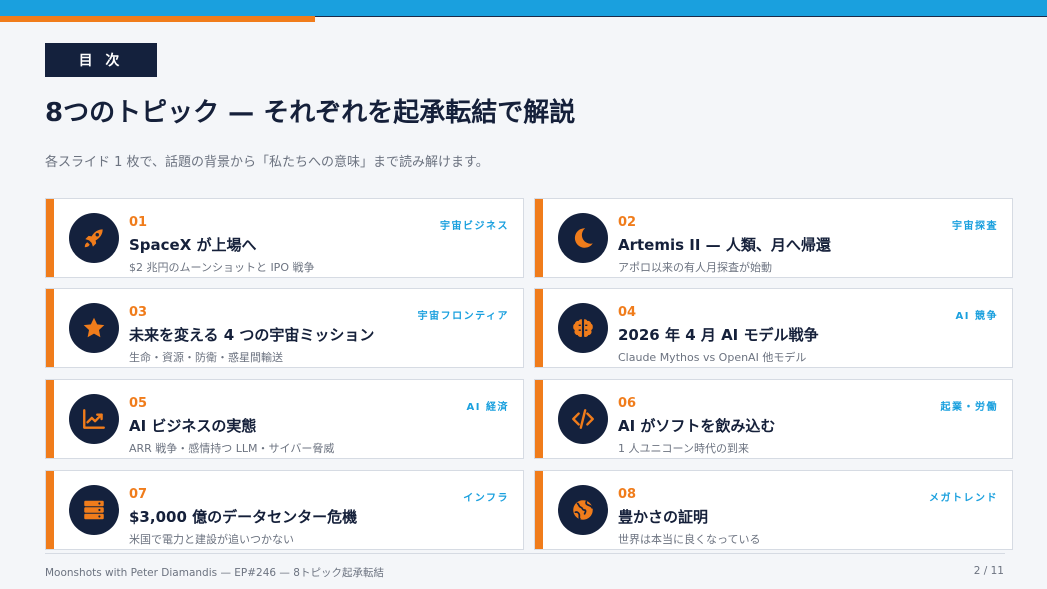  I want to click on code-icon, so click(583, 419).